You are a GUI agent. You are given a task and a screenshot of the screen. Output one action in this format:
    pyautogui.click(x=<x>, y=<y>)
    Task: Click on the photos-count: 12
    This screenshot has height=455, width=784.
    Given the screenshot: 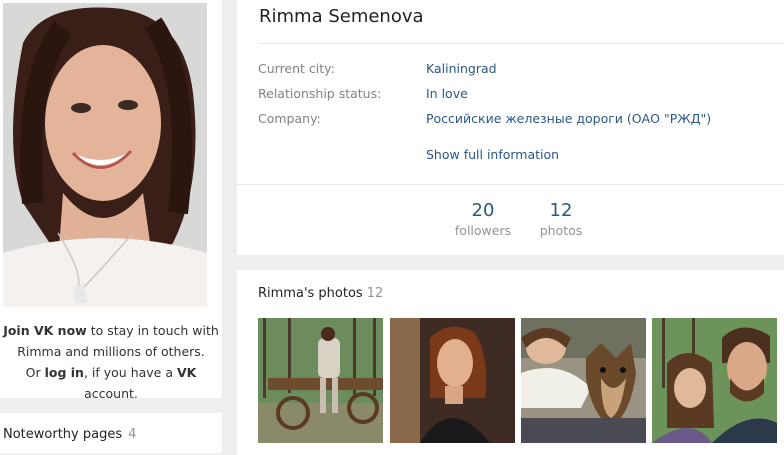 What is the action you would take?
    pyautogui.click(x=561, y=210)
    